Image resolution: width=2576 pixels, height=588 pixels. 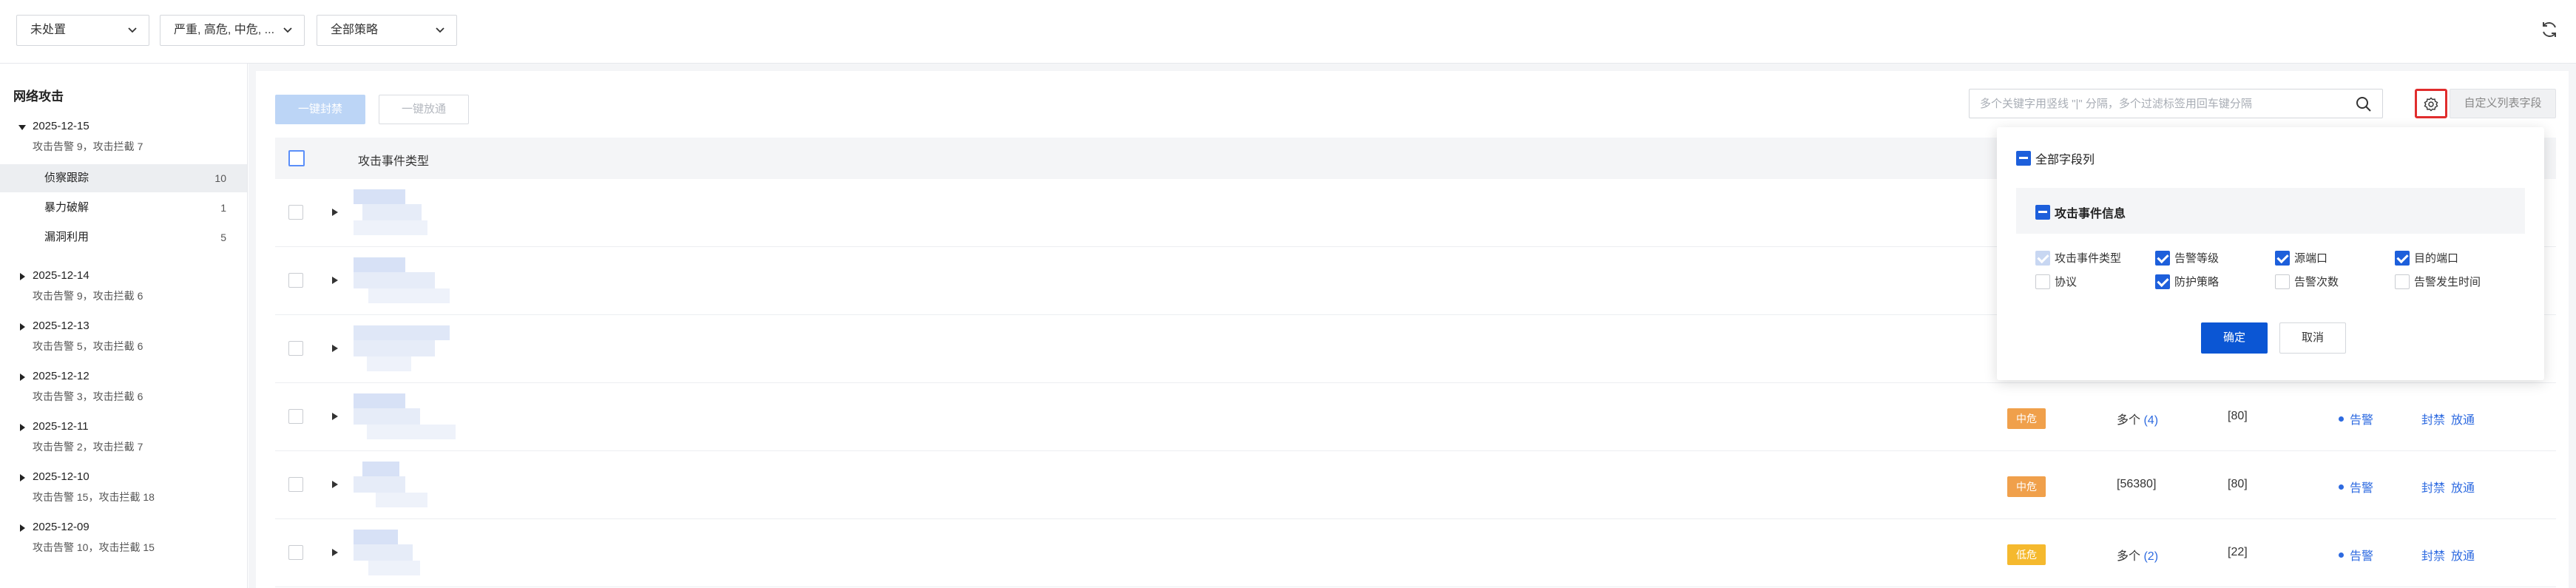 I want to click on field-protocol: 协议, so click(x=2056, y=281).